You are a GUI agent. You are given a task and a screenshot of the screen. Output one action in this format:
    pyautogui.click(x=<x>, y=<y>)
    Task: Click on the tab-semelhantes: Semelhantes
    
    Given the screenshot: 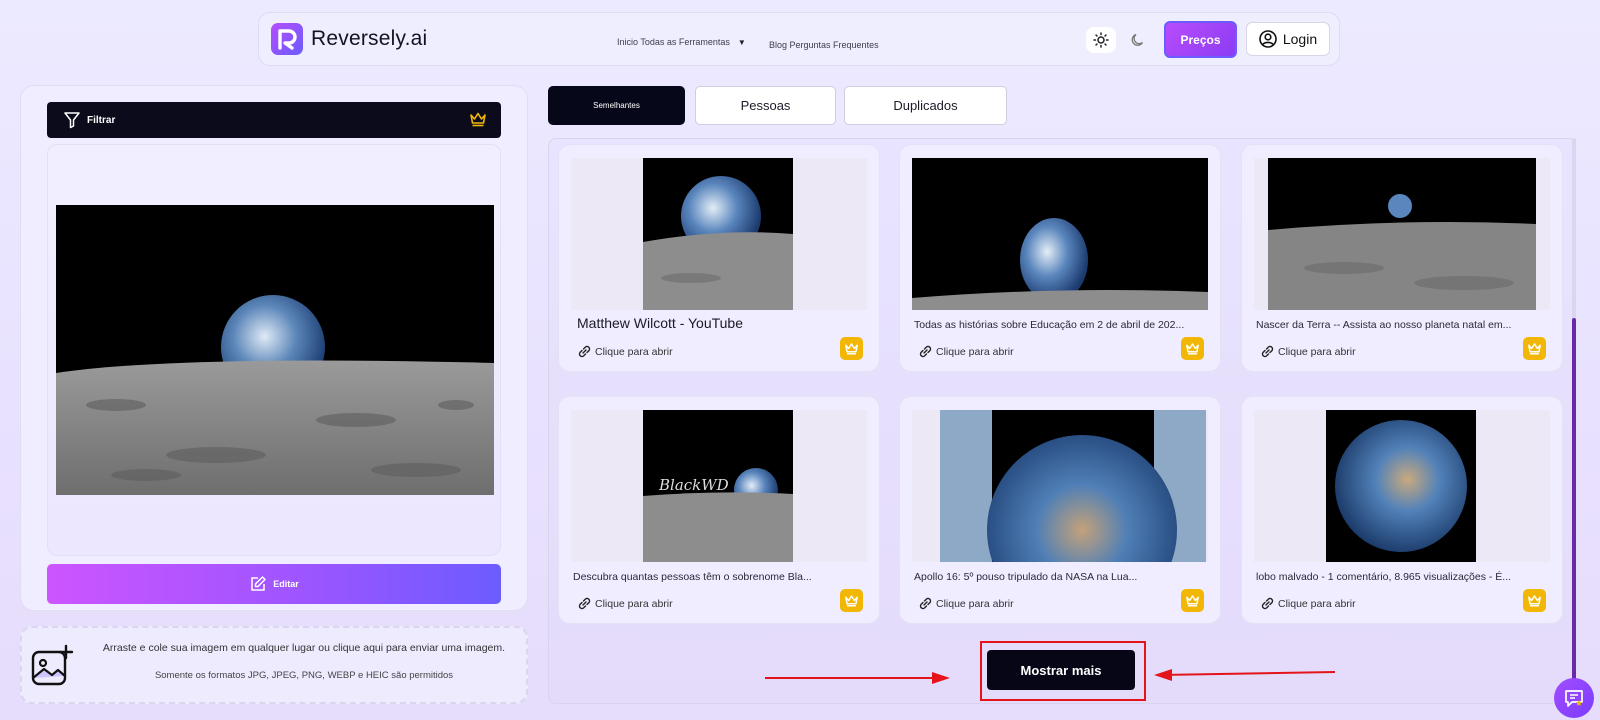 What is the action you would take?
    pyautogui.click(x=616, y=105)
    